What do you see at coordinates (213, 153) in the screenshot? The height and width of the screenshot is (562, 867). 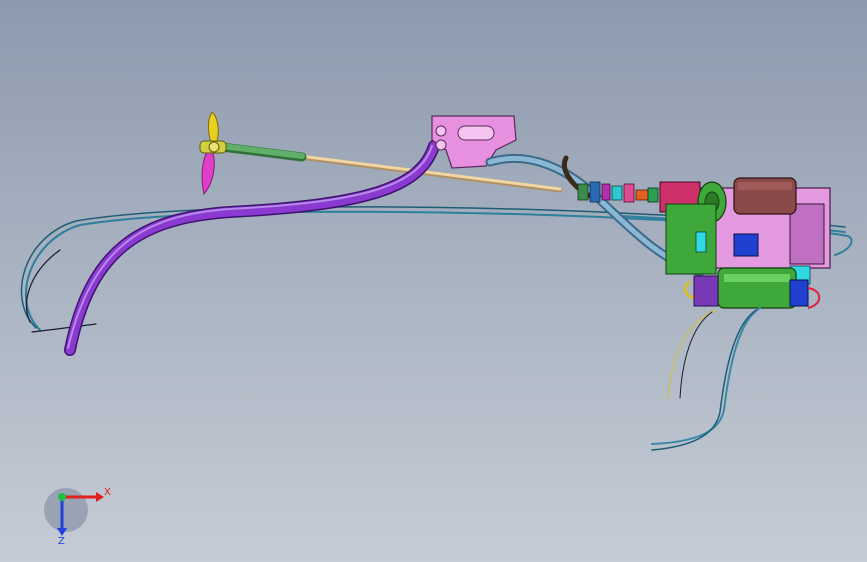 I see `propeller` at bounding box center [213, 153].